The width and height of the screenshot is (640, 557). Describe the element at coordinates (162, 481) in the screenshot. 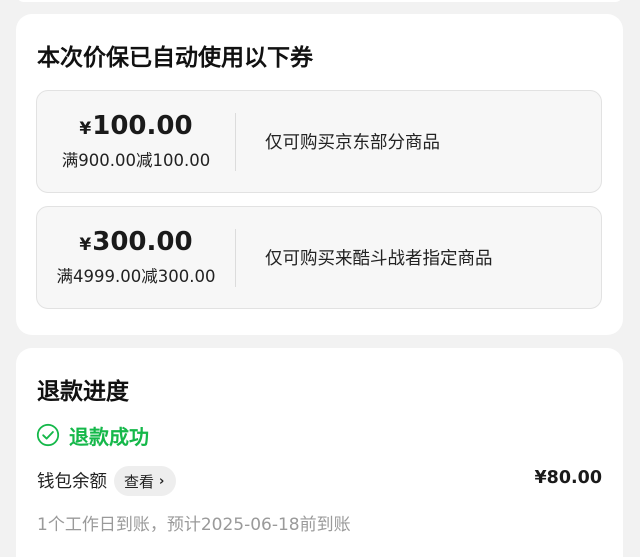

I see `chevron-right-icon: ›` at that location.